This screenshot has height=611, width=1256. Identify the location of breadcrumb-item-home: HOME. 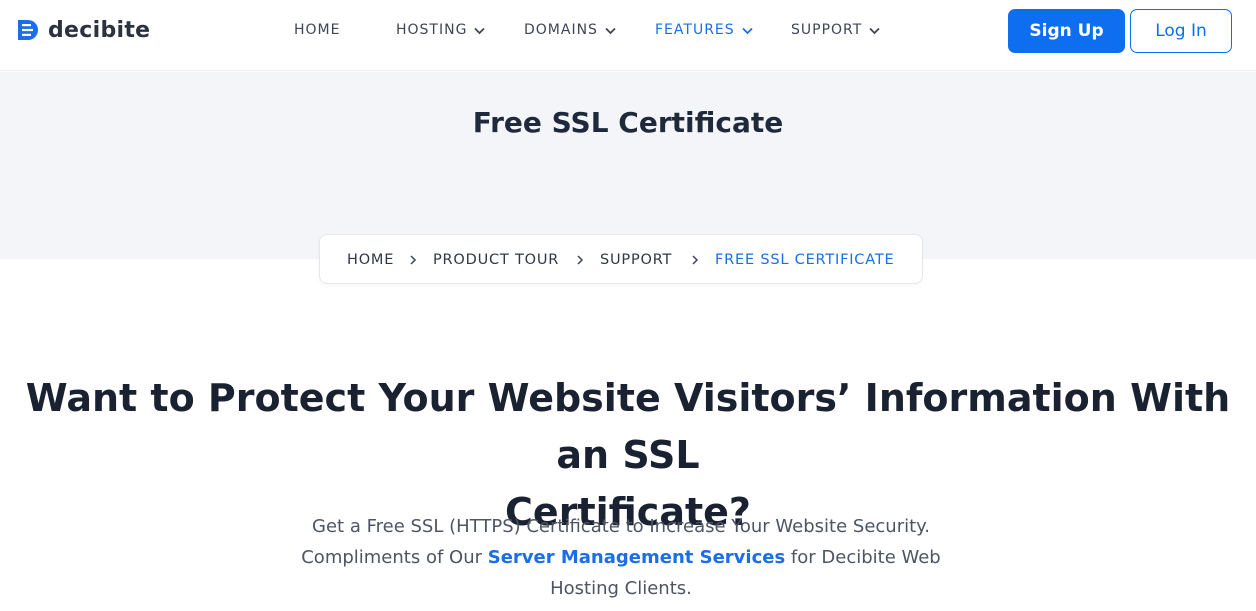
(370, 260).